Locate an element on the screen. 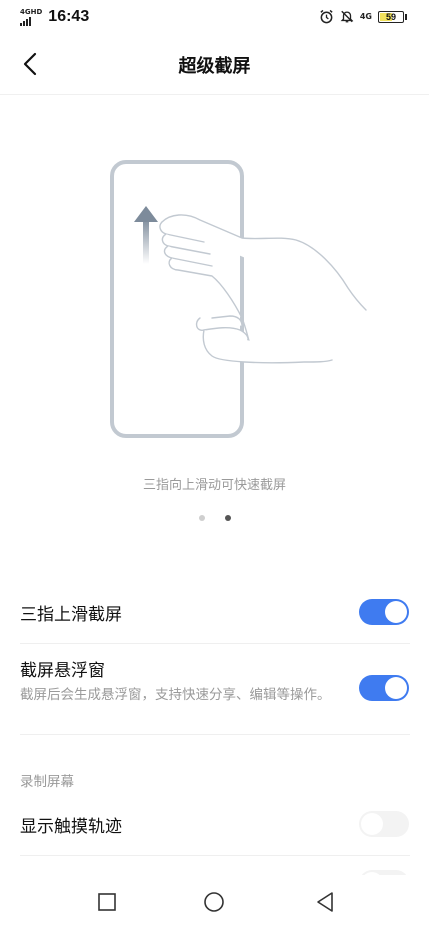 The height and width of the screenshot is (929, 429). square-icon is located at coordinates (107, 902).